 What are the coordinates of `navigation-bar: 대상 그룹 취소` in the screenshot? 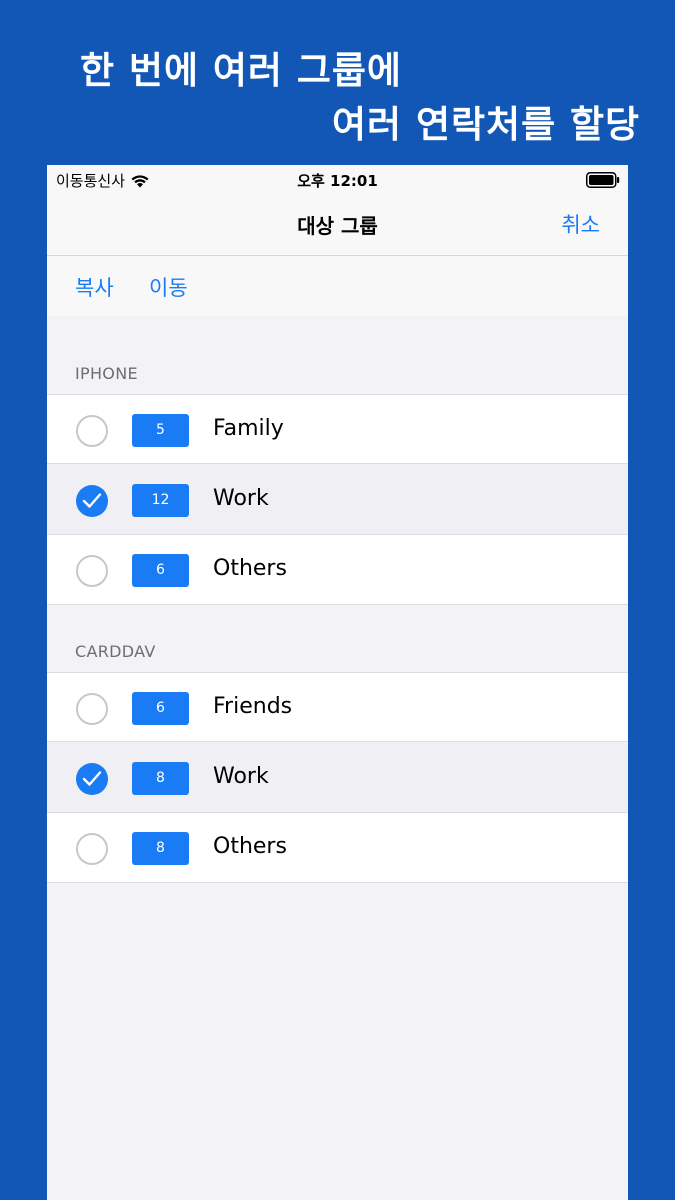 It's located at (337, 225).